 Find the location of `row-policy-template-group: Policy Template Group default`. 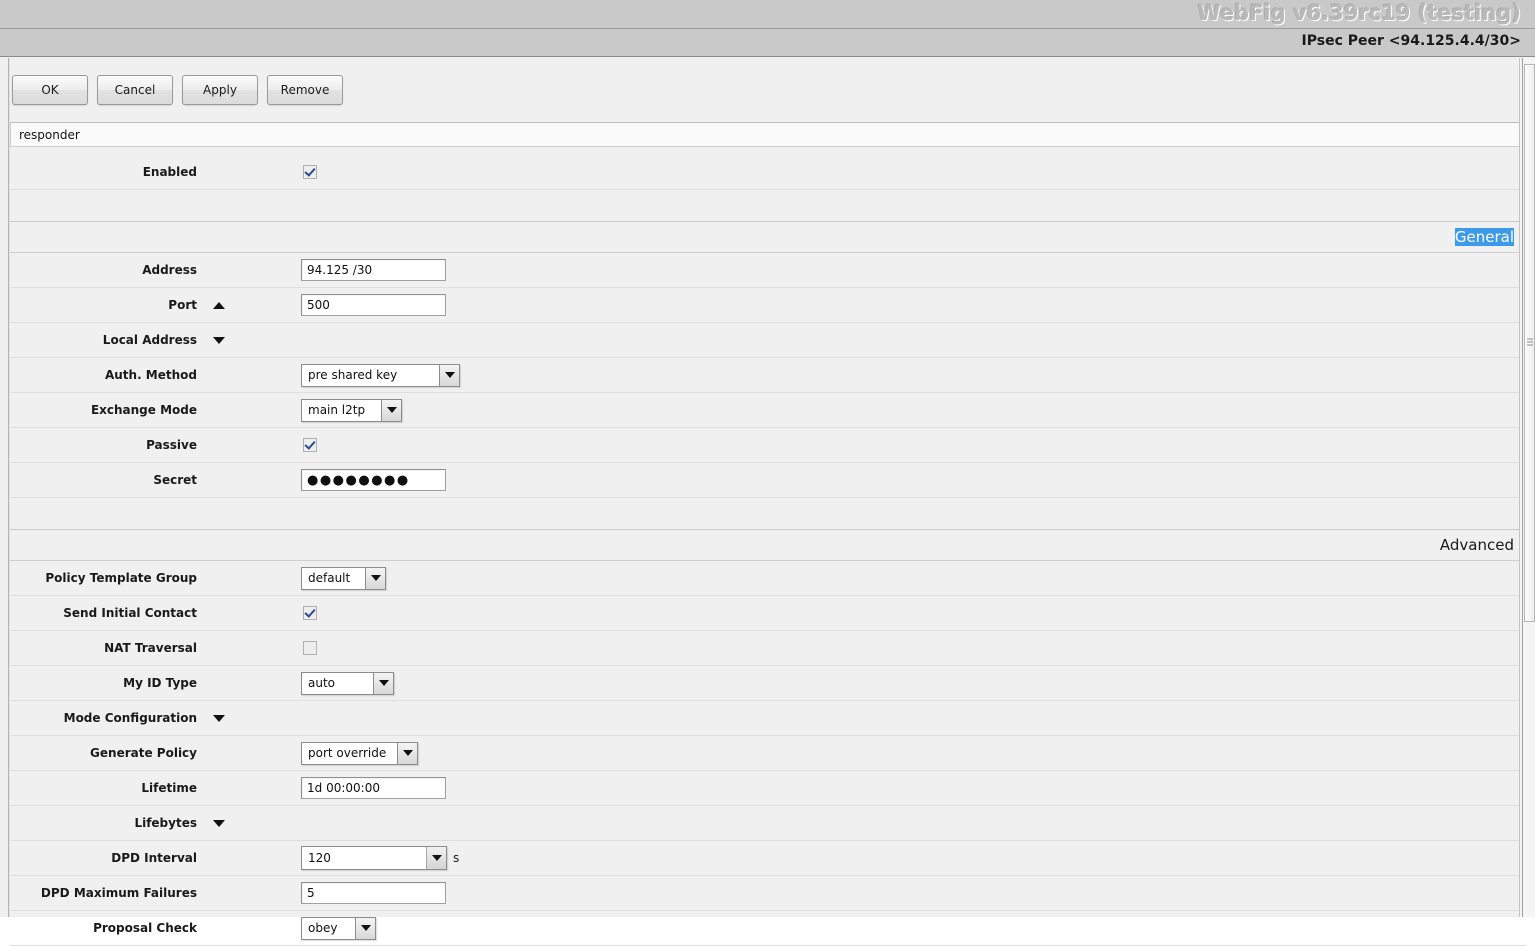

row-policy-template-group: Policy Template Group default is located at coordinates (768, 578).